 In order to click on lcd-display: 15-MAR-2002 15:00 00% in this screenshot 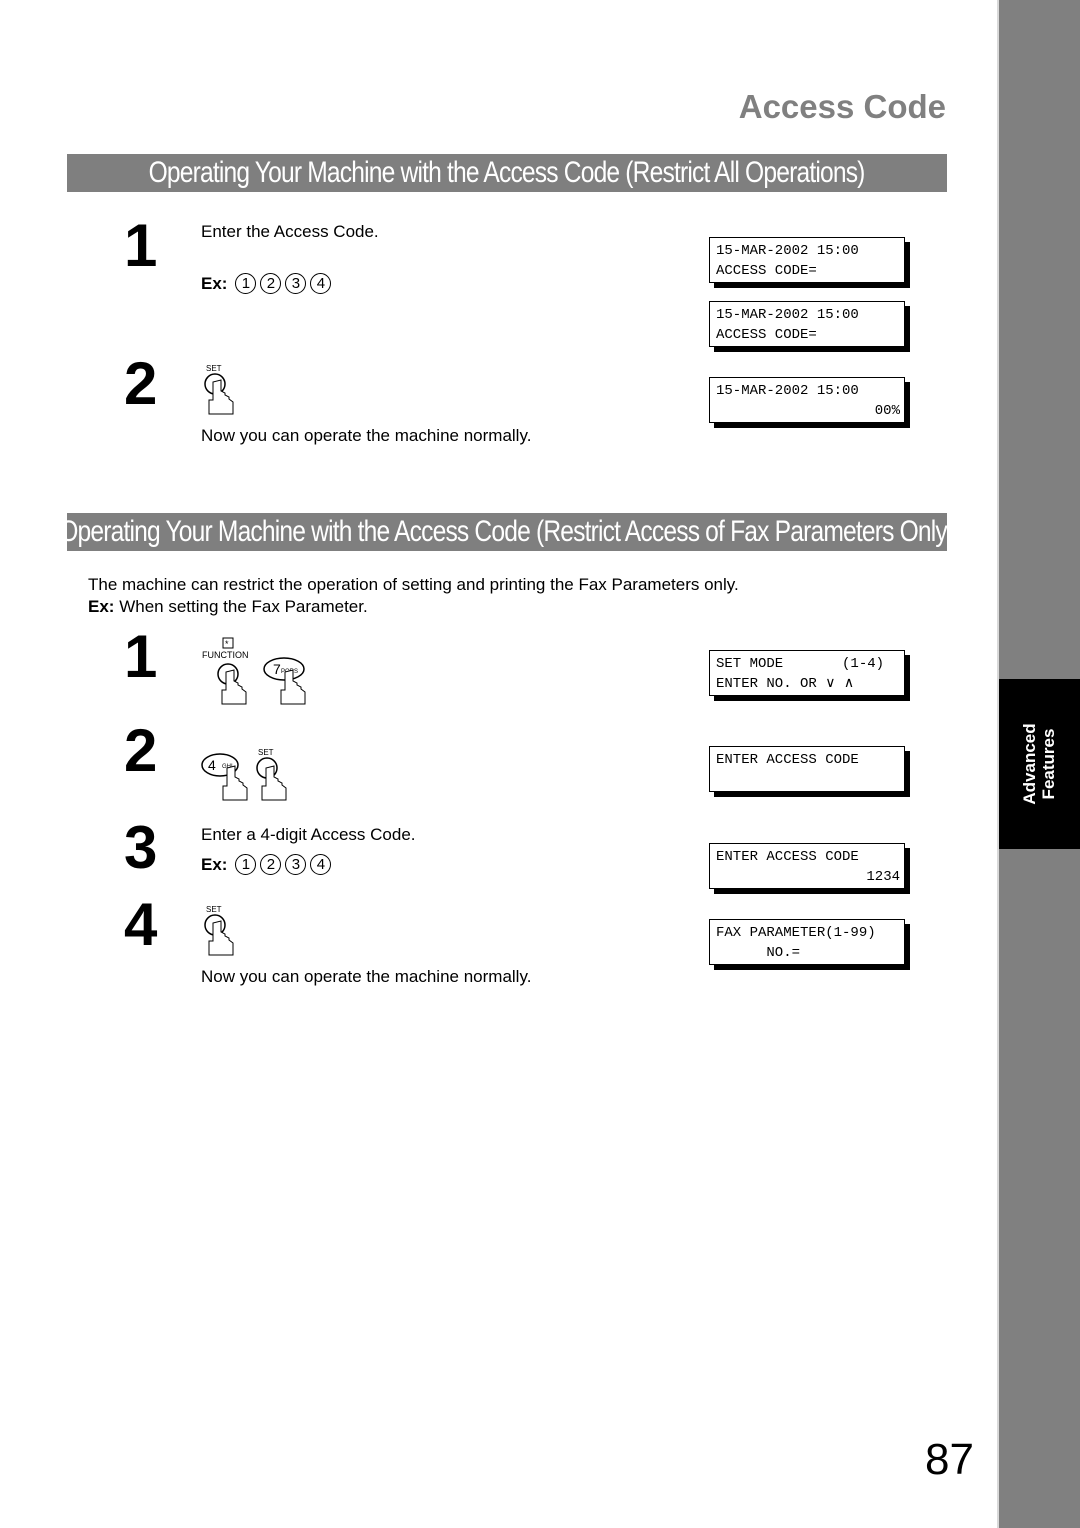, I will do `click(807, 400)`.